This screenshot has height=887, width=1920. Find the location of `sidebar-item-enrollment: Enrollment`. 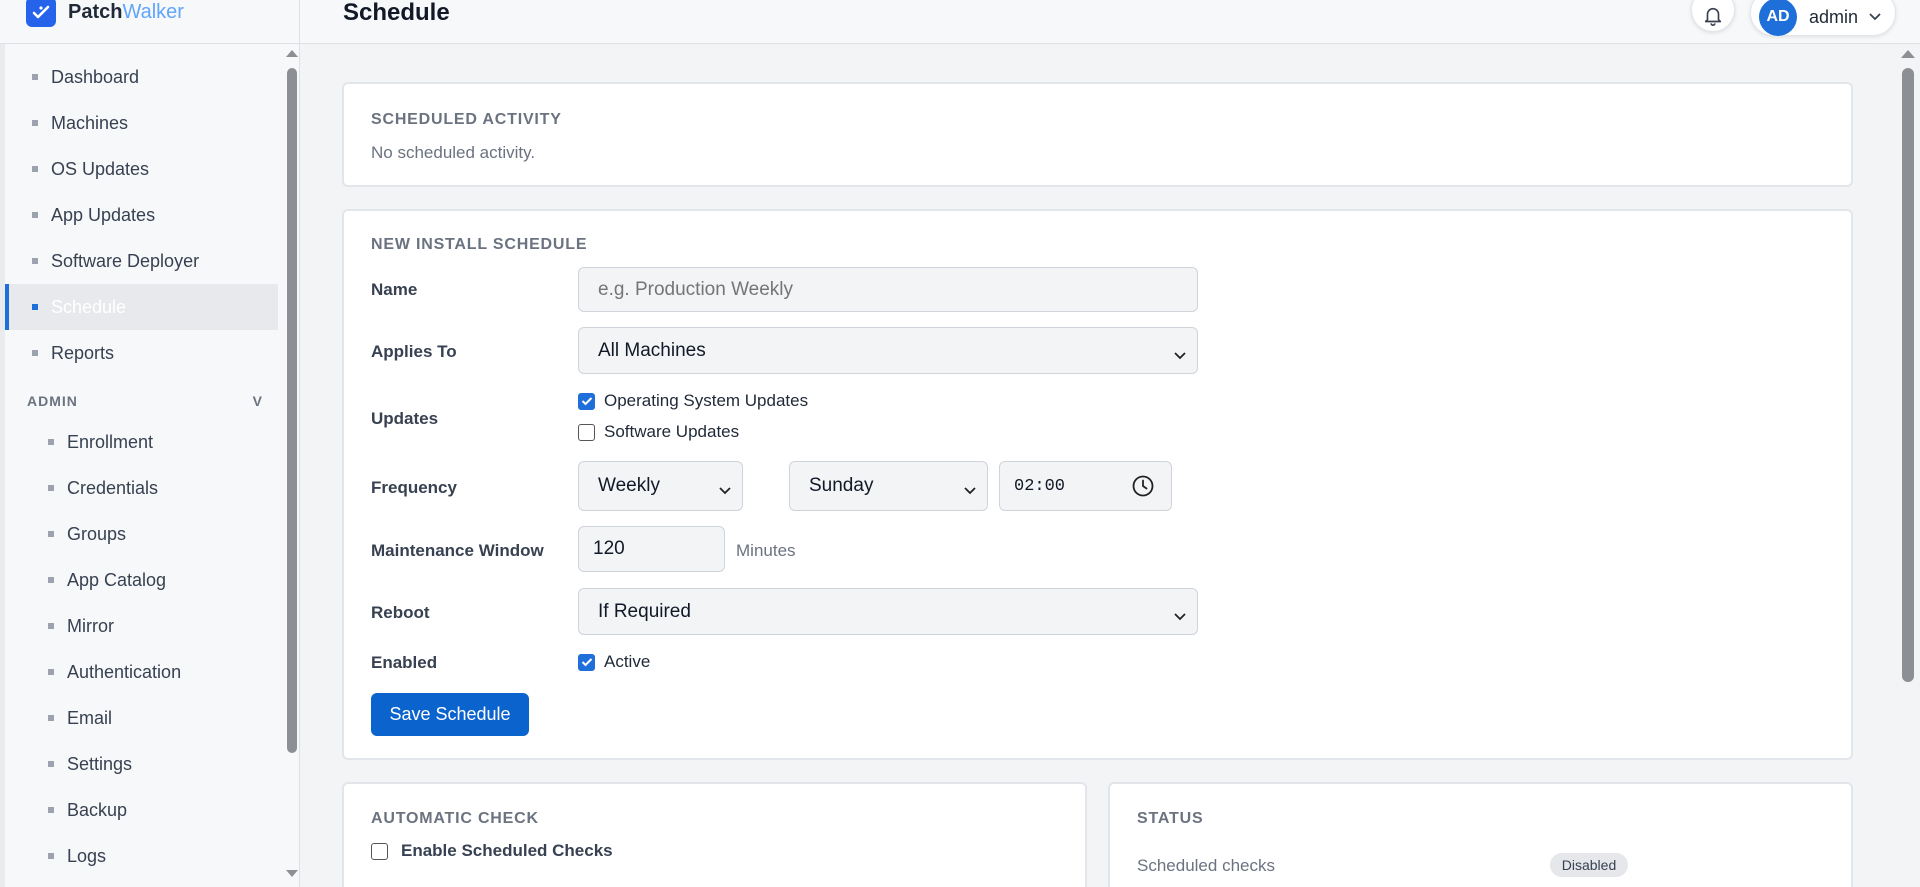

sidebar-item-enrollment: Enrollment is located at coordinates (141, 442).